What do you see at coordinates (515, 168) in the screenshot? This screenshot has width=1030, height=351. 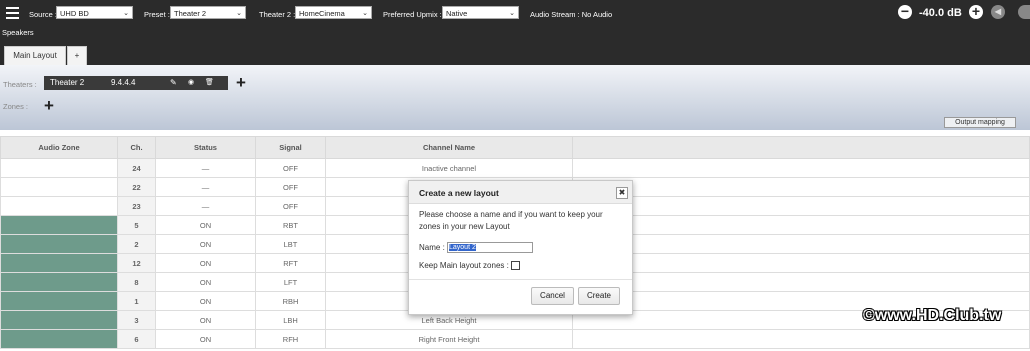 I see `table-row: 24— OFF Inactive channel` at bounding box center [515, 168].